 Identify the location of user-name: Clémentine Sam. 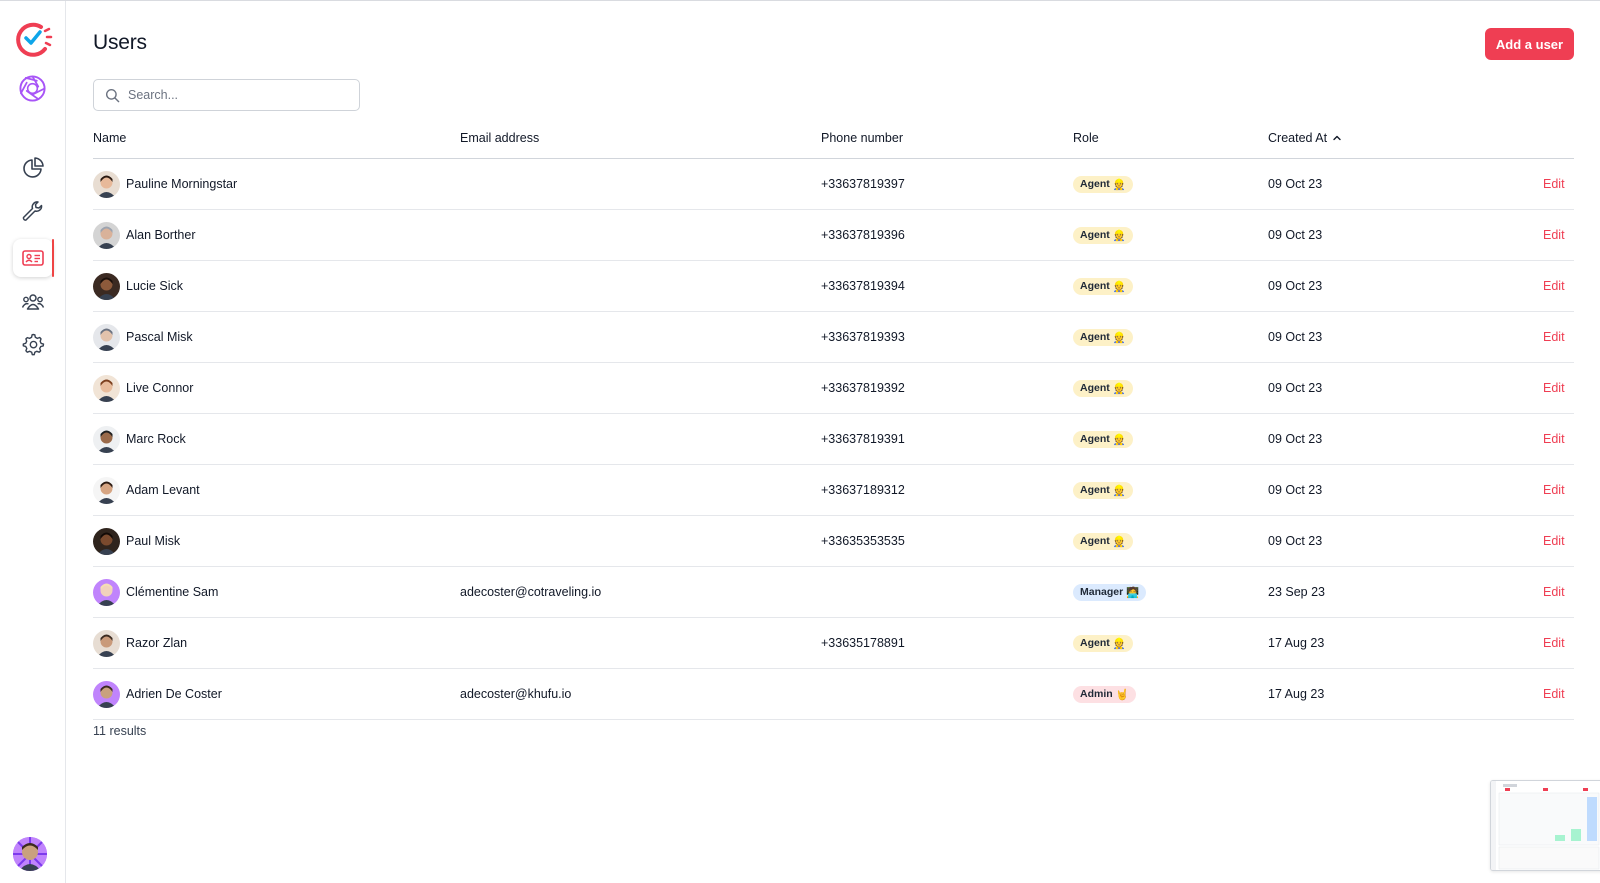
(172, 592).